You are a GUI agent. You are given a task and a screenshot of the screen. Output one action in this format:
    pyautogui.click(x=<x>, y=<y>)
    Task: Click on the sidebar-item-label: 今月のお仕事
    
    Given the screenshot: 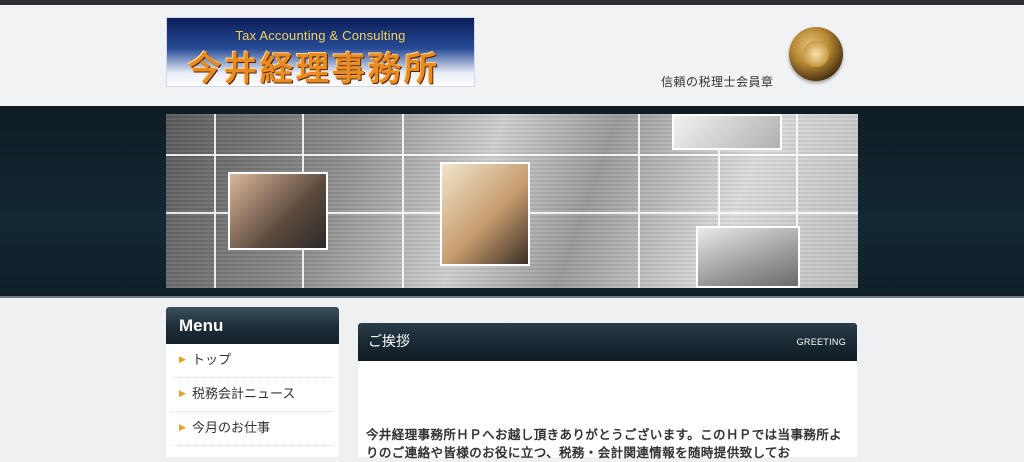 What is the action you would take?
    pyautogui.click(x=231, y=428)
    